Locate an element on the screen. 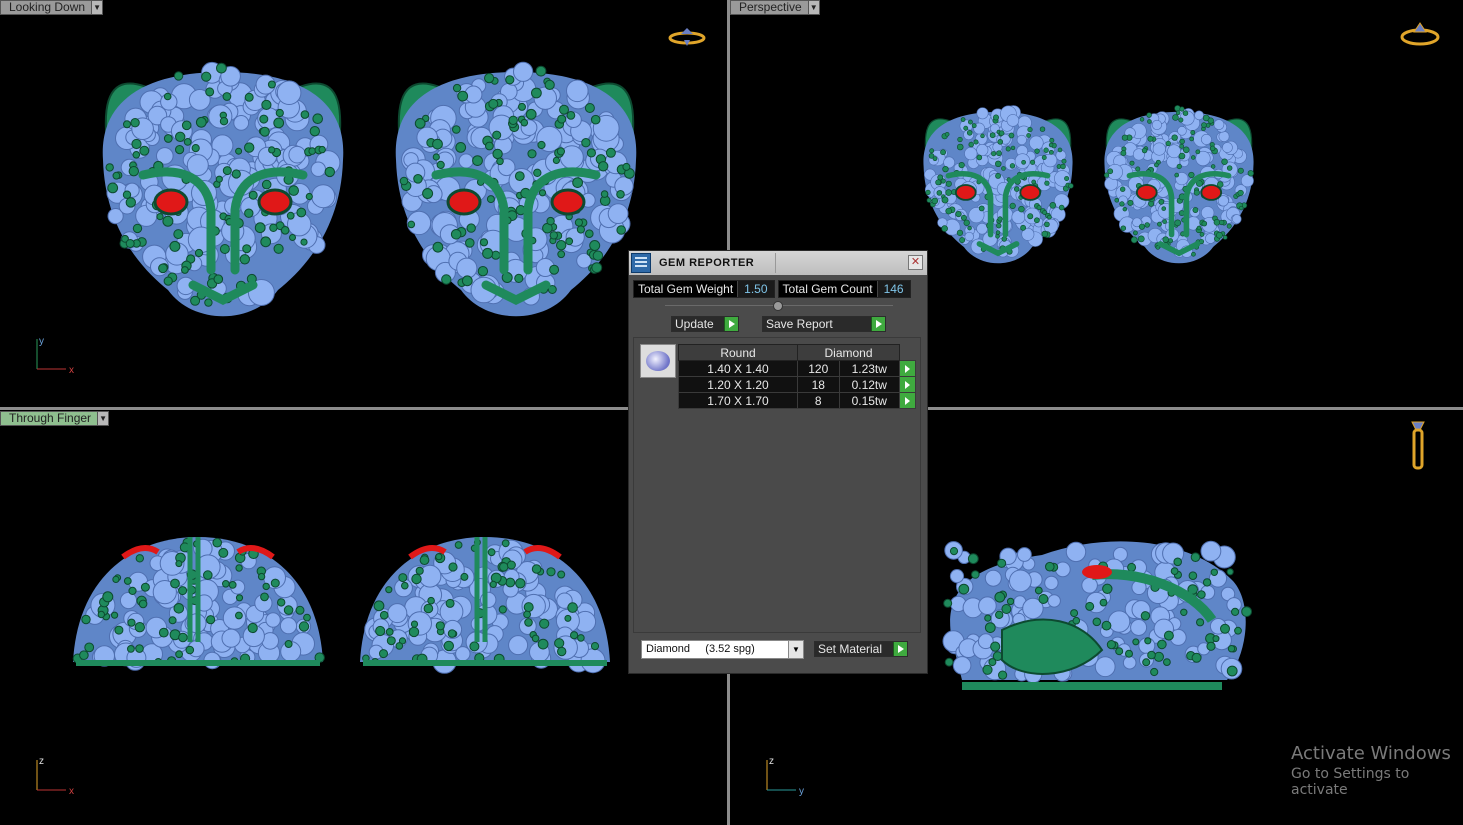 This screenshot has height=825, width=1463. total-gem-weight: Total Gem Weight 1.50 is located at coordinates (704, 289).